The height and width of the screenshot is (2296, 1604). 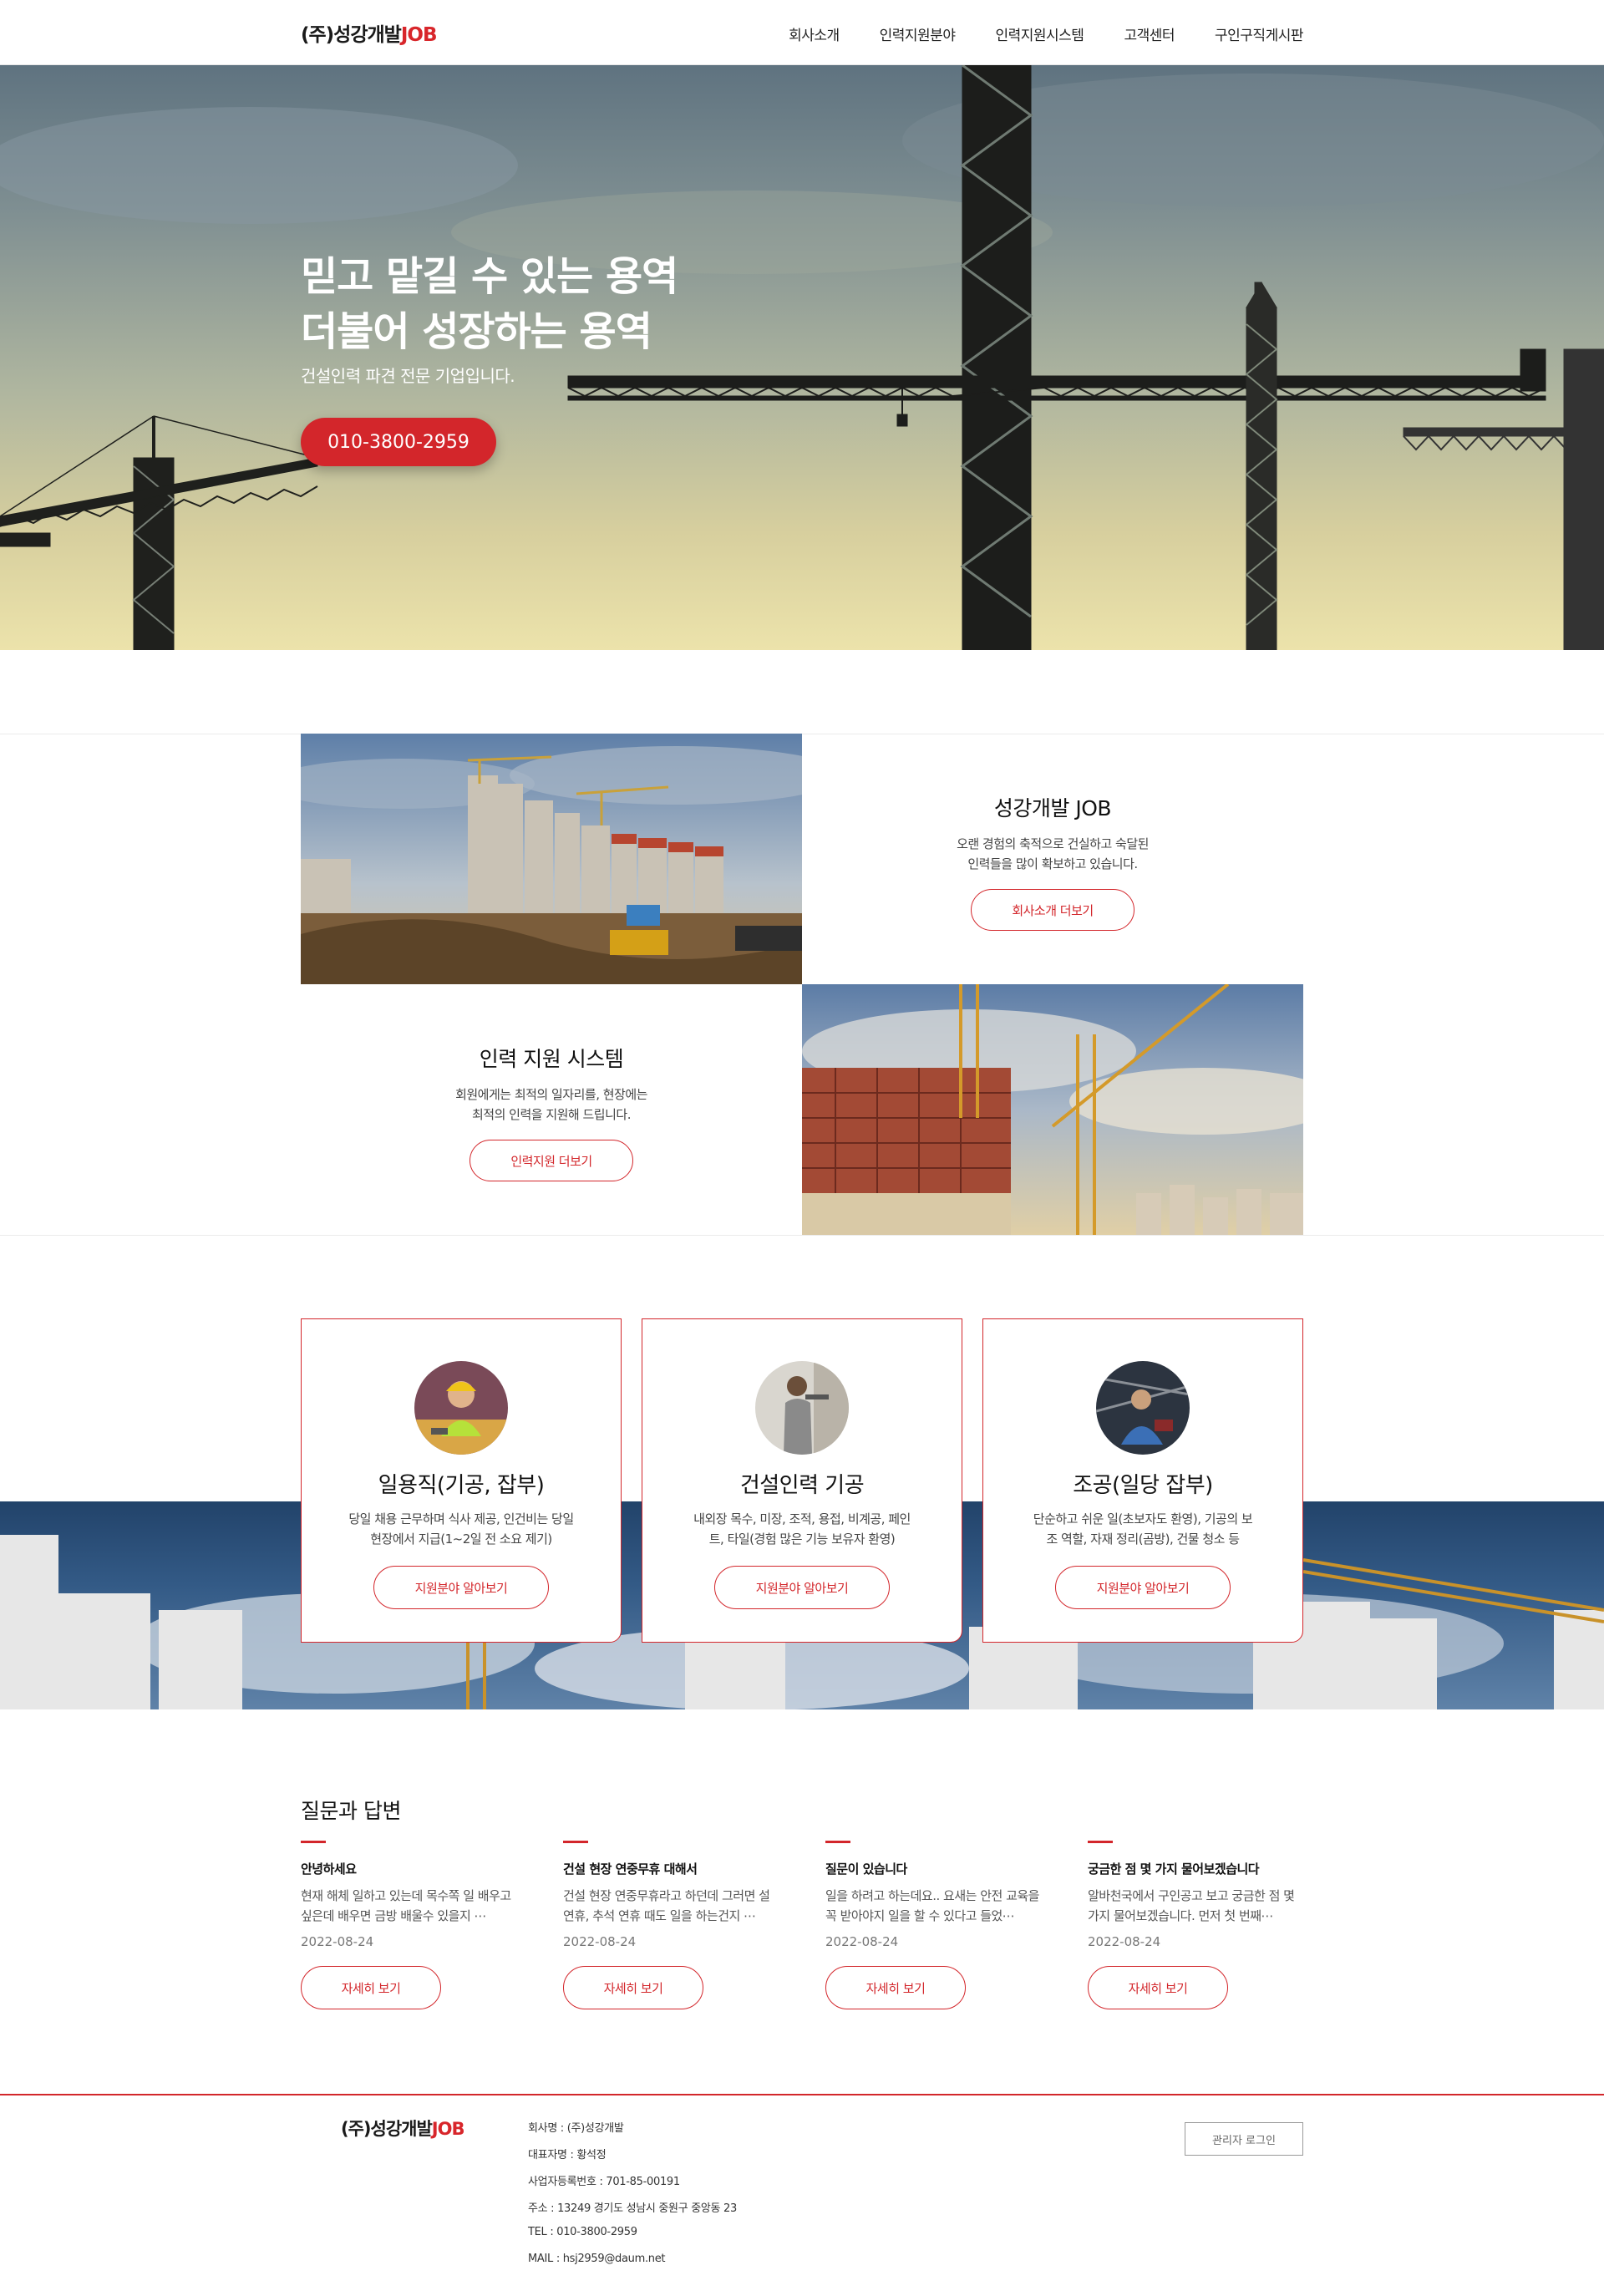 I want to click on field-card-title: 건설인력 기공, so click(x=802, y=1485).